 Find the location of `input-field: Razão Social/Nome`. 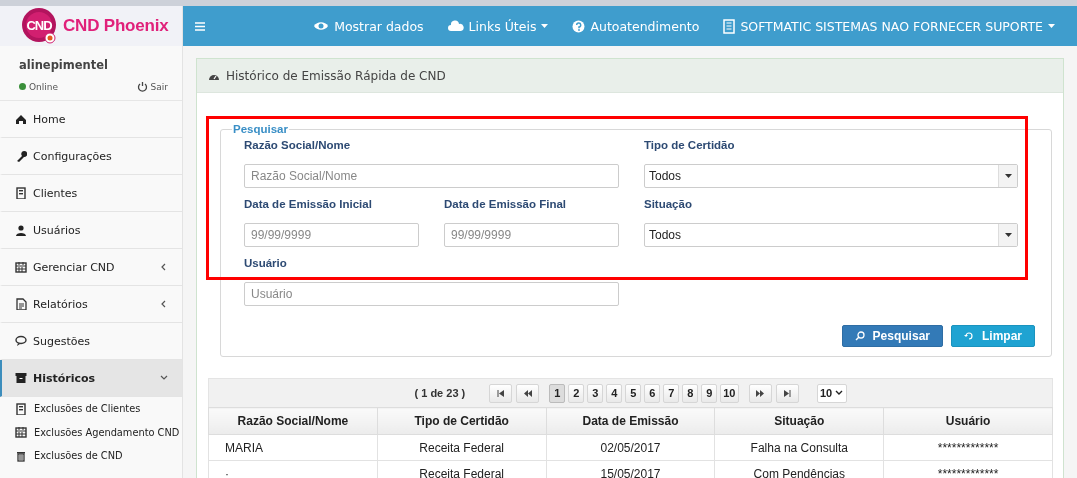

input-field: Razão Social/Nome is located at coordinates (431, 176).